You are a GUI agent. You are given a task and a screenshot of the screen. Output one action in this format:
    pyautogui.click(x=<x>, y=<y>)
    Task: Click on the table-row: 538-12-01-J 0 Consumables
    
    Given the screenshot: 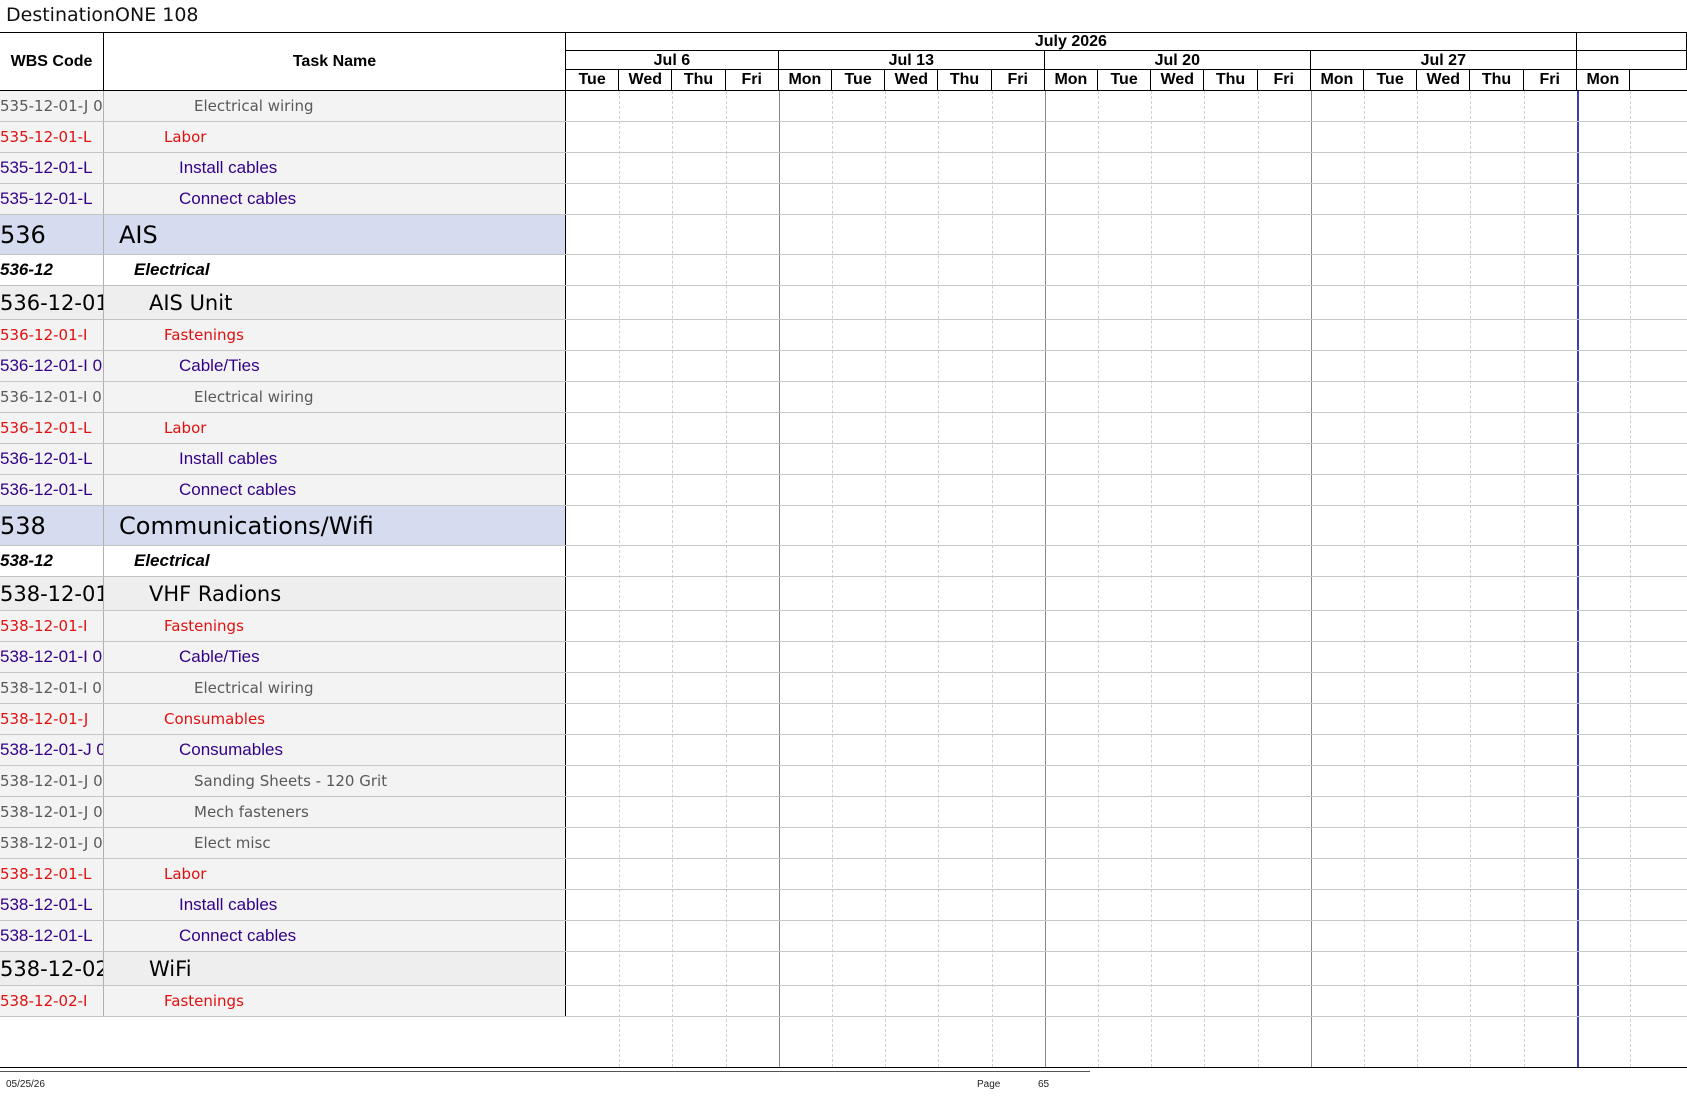 What is the action you would take?
    pyautogui.click(x=283, y=750)
    